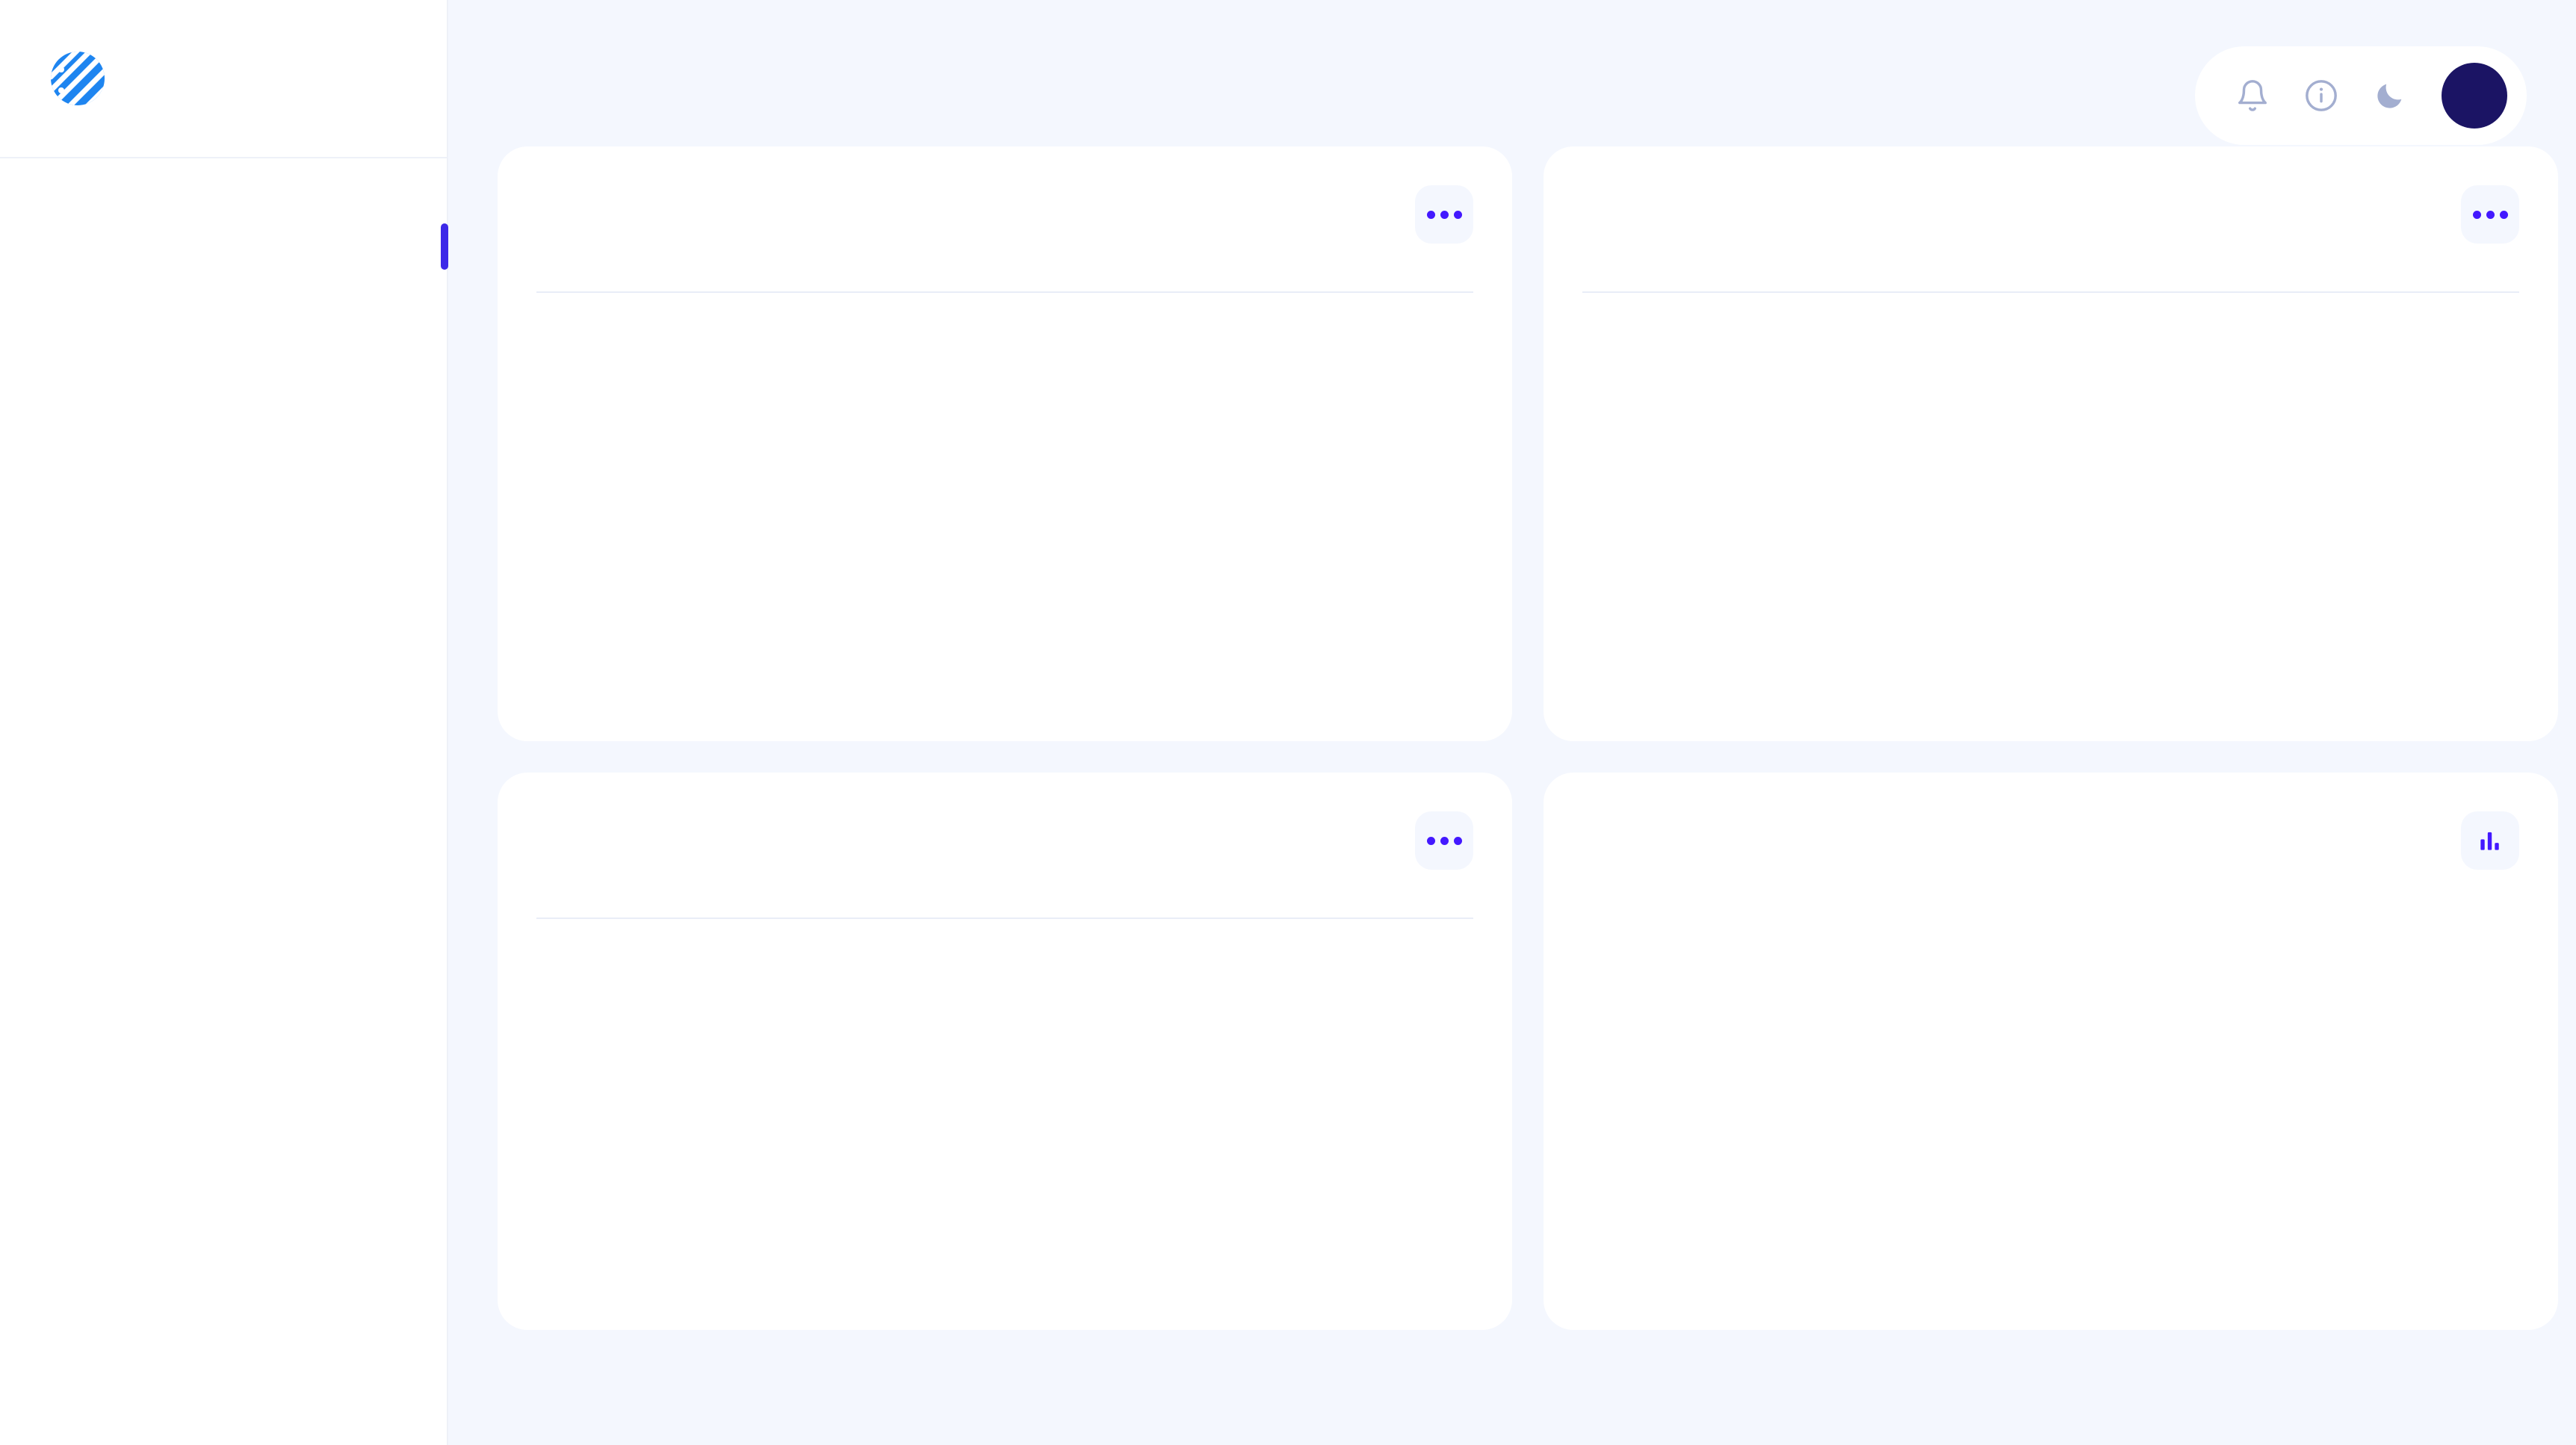 The image size is (2576, 1445). Describe the element at coordinates (2050, 1235) in the screenshot. I see `chart-x-axis` at that location.